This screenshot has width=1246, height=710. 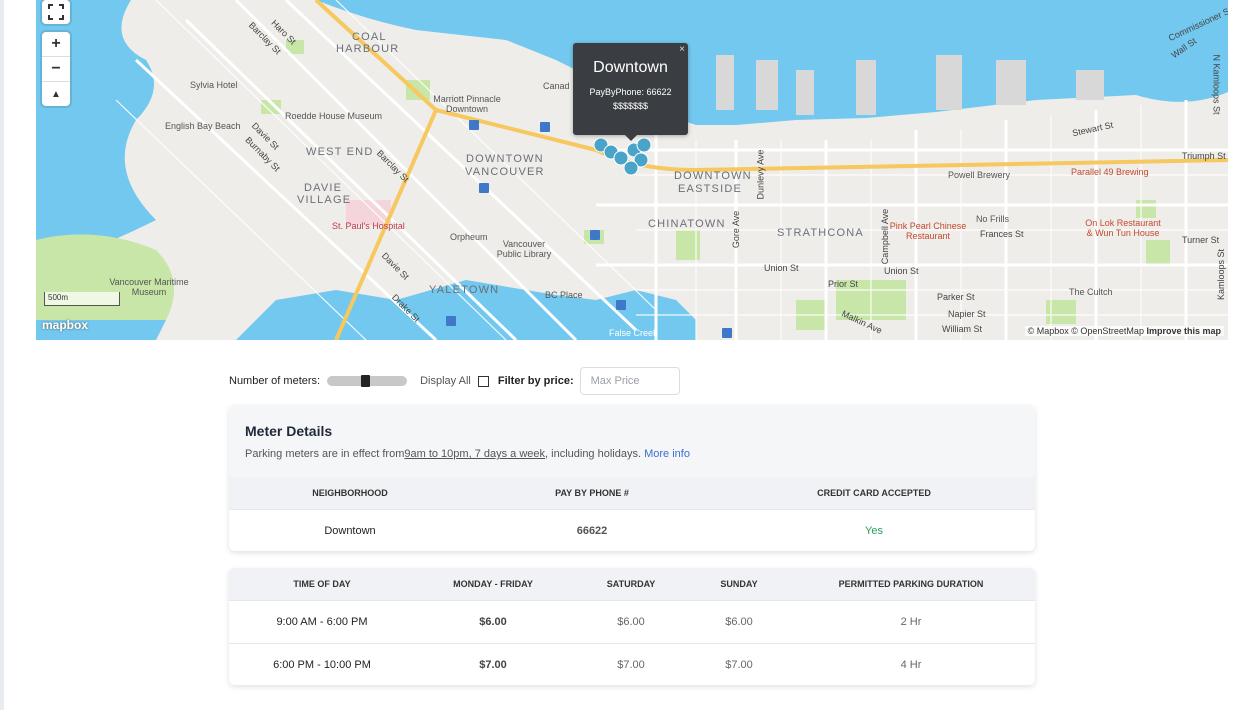 What do you see at coordinates (911, 665) in the screenshot?
I see `duration-cell: 4 Hr` at bounding box center [911, 665].